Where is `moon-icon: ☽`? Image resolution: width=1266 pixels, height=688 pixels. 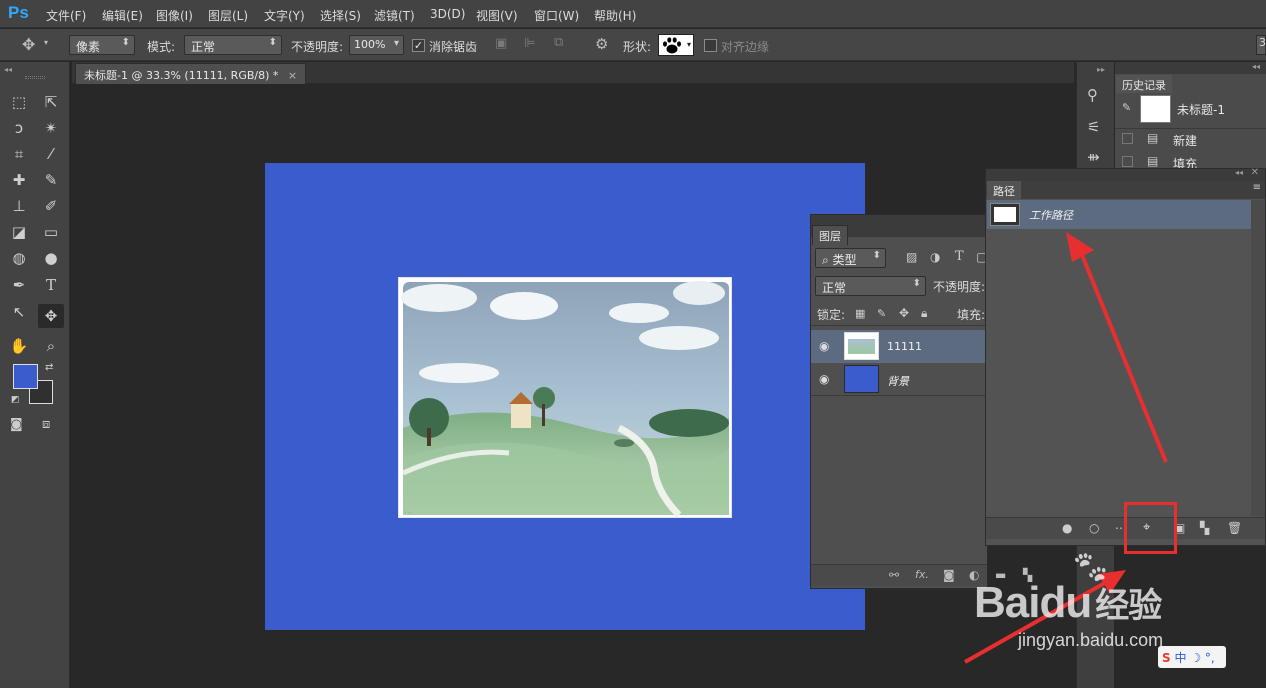
moon-icon: ☽ is located at coordinates (1196, 658).